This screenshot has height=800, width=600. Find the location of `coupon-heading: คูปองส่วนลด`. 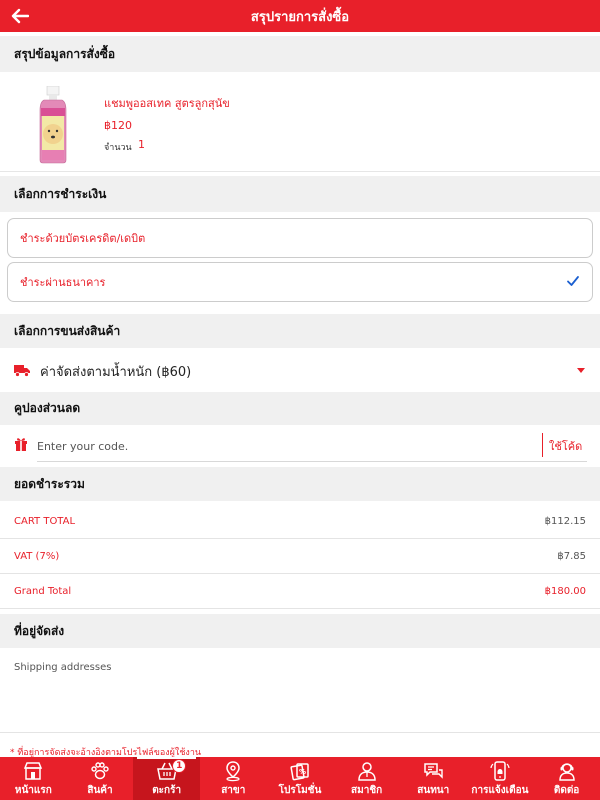

coupon-heading: คูปองส่วนลด is located at coordinates (300, 408).